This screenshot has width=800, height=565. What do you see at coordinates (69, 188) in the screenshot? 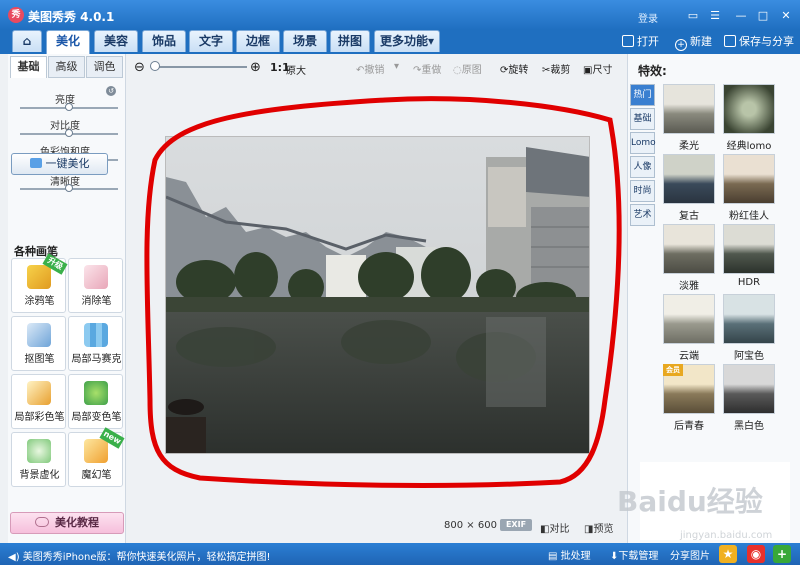
I see `sharpness-knob` at bounding box center [69, 188].